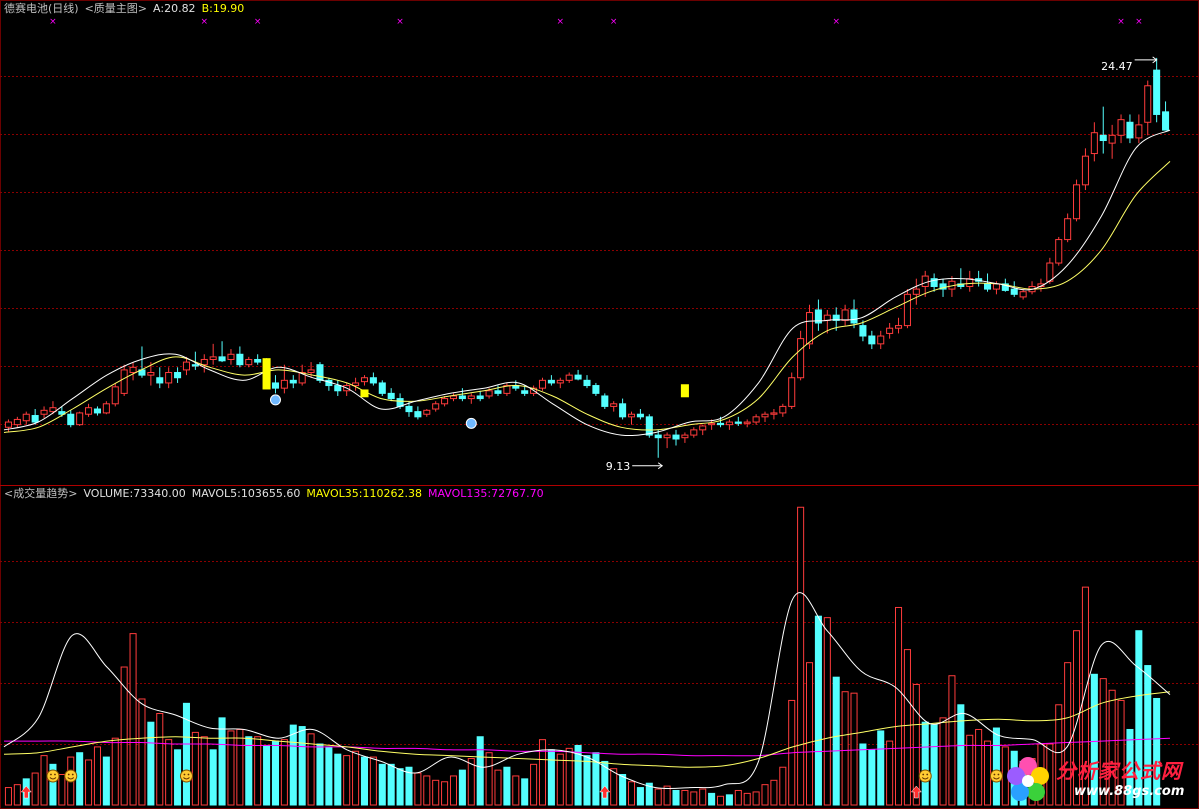  What do you see at coordinates (1028, 779) in the screenshot?
I see `flower-logo-icon` at bounding box center [1028, 779].